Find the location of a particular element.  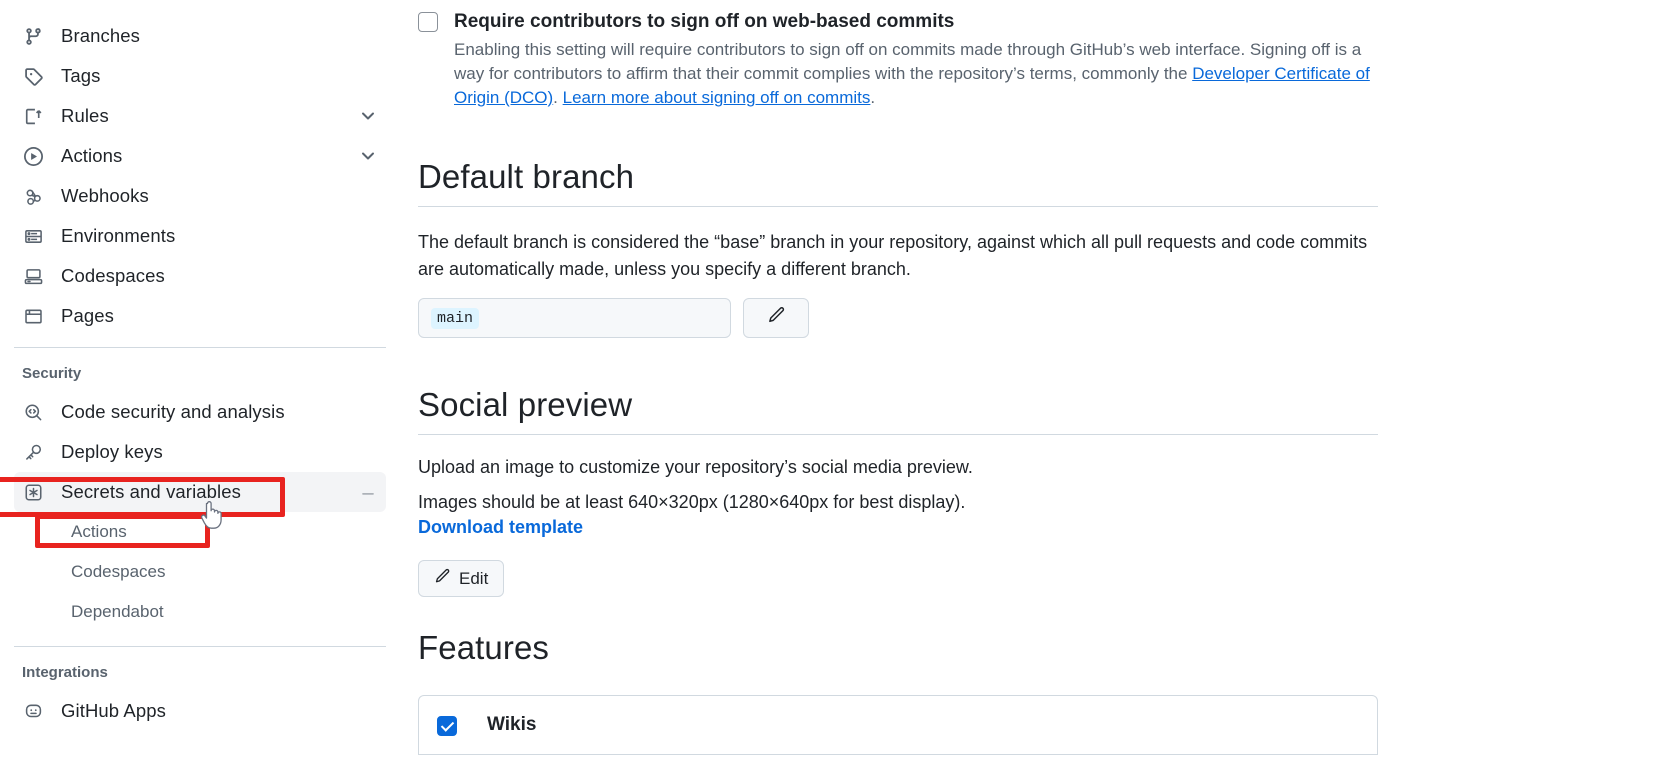

sidebar-nav-integrations: GitHub Apps is located at coordinates (200, 711).